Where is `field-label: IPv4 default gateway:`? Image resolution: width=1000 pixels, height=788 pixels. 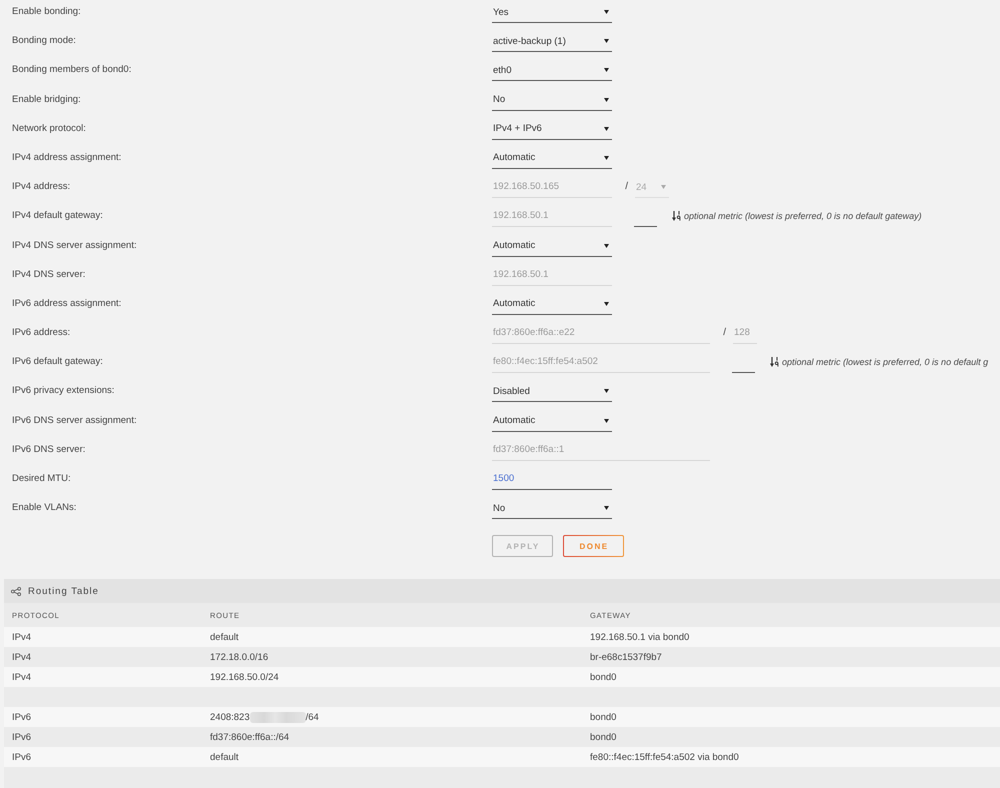
field-label: IPv4 default gateway: is located at coordinates (58, 216).